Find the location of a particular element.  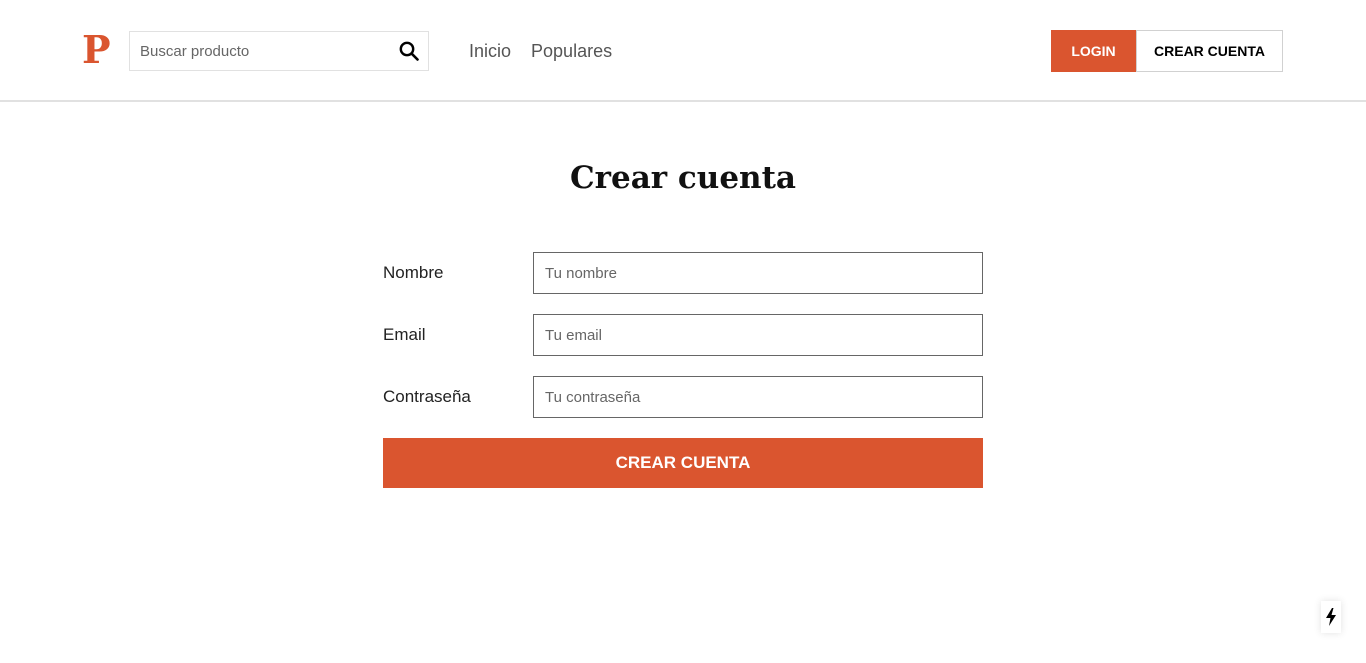

search-bar is located at coordinates (279, 51).